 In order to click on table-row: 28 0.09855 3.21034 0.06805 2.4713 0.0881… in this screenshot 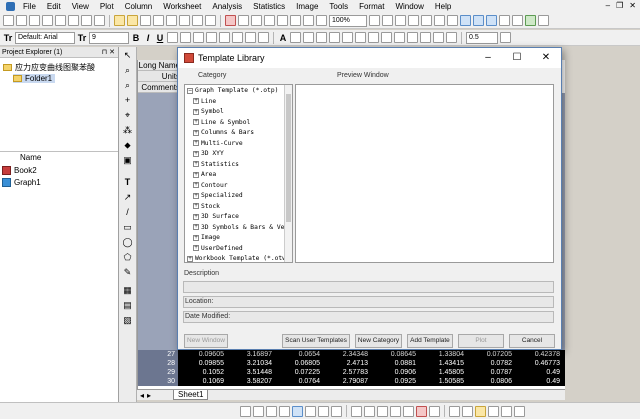, I will do `click(352, 363)`.